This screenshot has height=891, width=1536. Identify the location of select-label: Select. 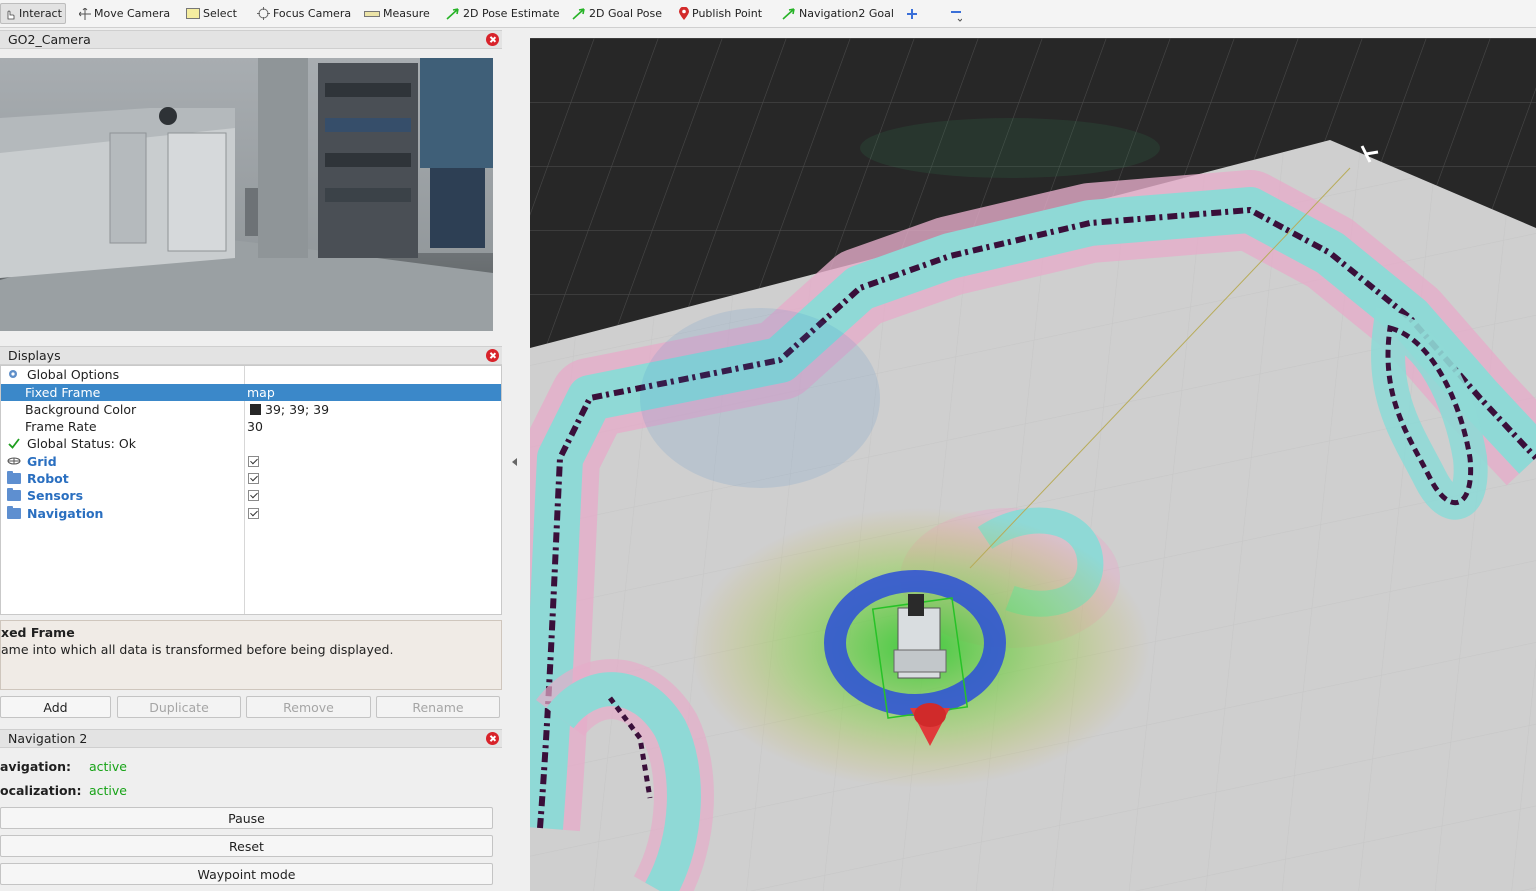
(220, 13).